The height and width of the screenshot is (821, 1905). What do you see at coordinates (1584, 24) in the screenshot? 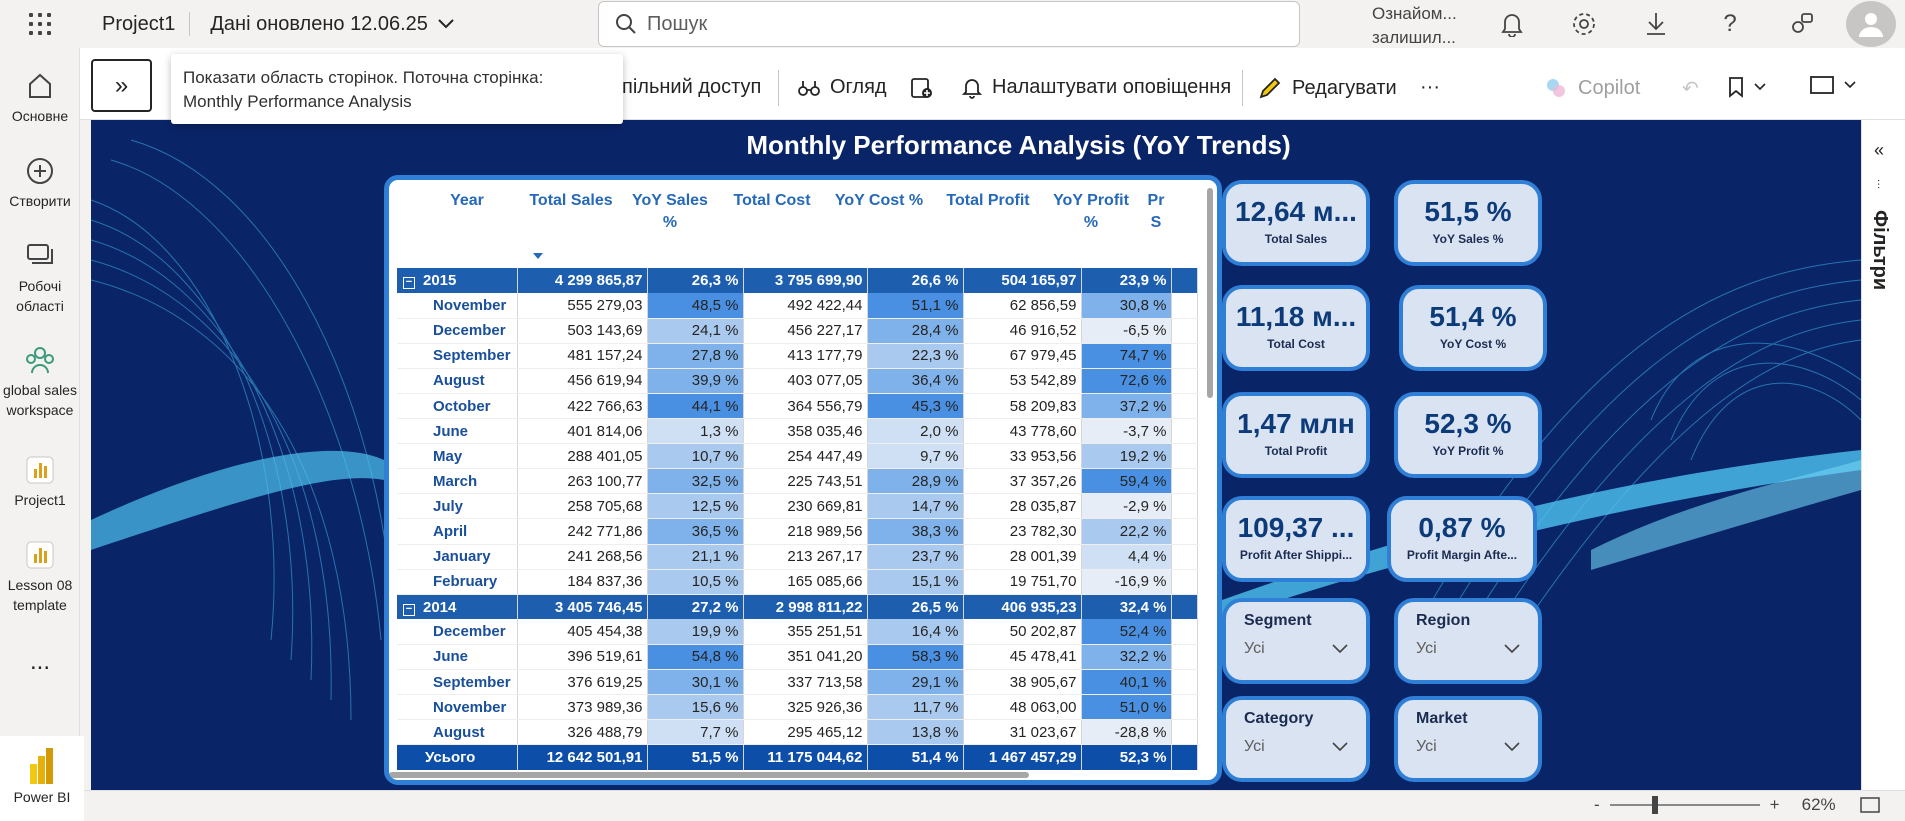
I see `gear-icon` at bounding box center [1584, 24].